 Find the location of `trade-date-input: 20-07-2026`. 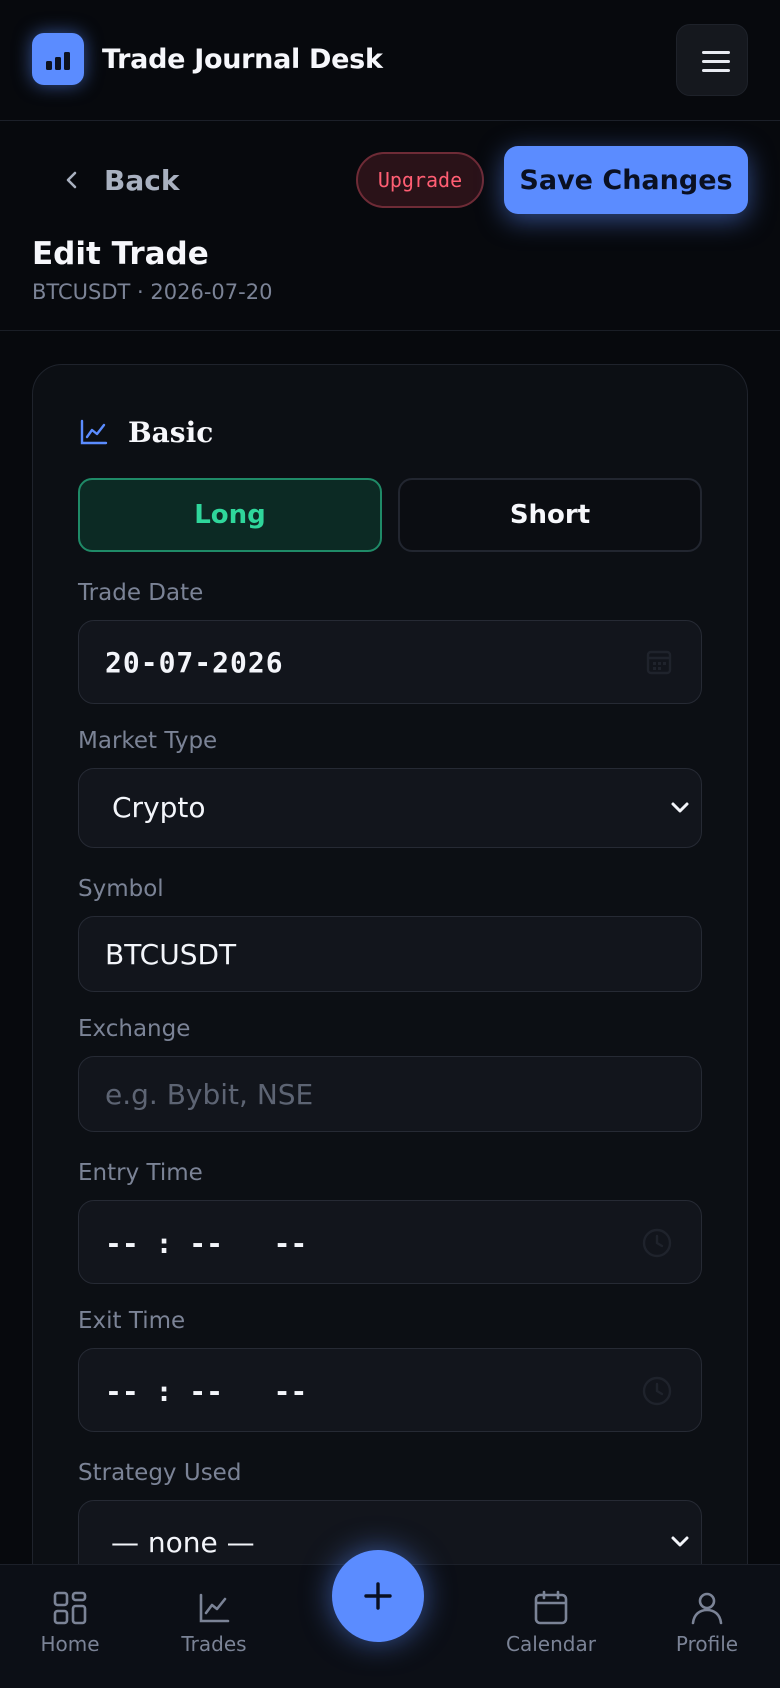

trade-date-input: 20-07-2026 is located at coordinates (390, 662).